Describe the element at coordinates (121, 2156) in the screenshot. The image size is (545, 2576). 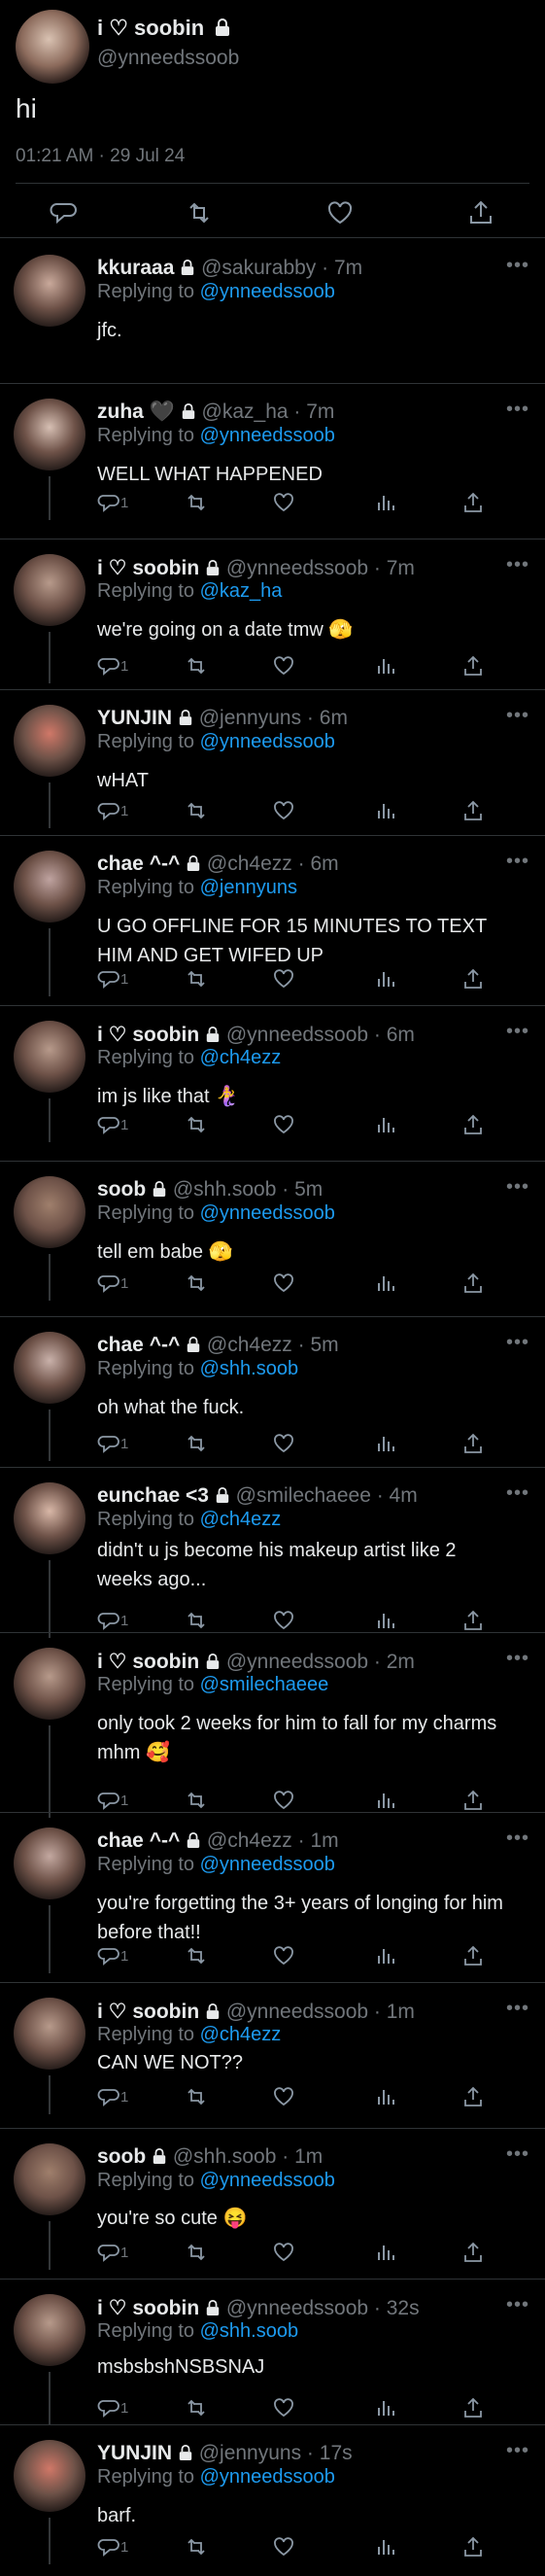
I see `display-name: soob` at that location.